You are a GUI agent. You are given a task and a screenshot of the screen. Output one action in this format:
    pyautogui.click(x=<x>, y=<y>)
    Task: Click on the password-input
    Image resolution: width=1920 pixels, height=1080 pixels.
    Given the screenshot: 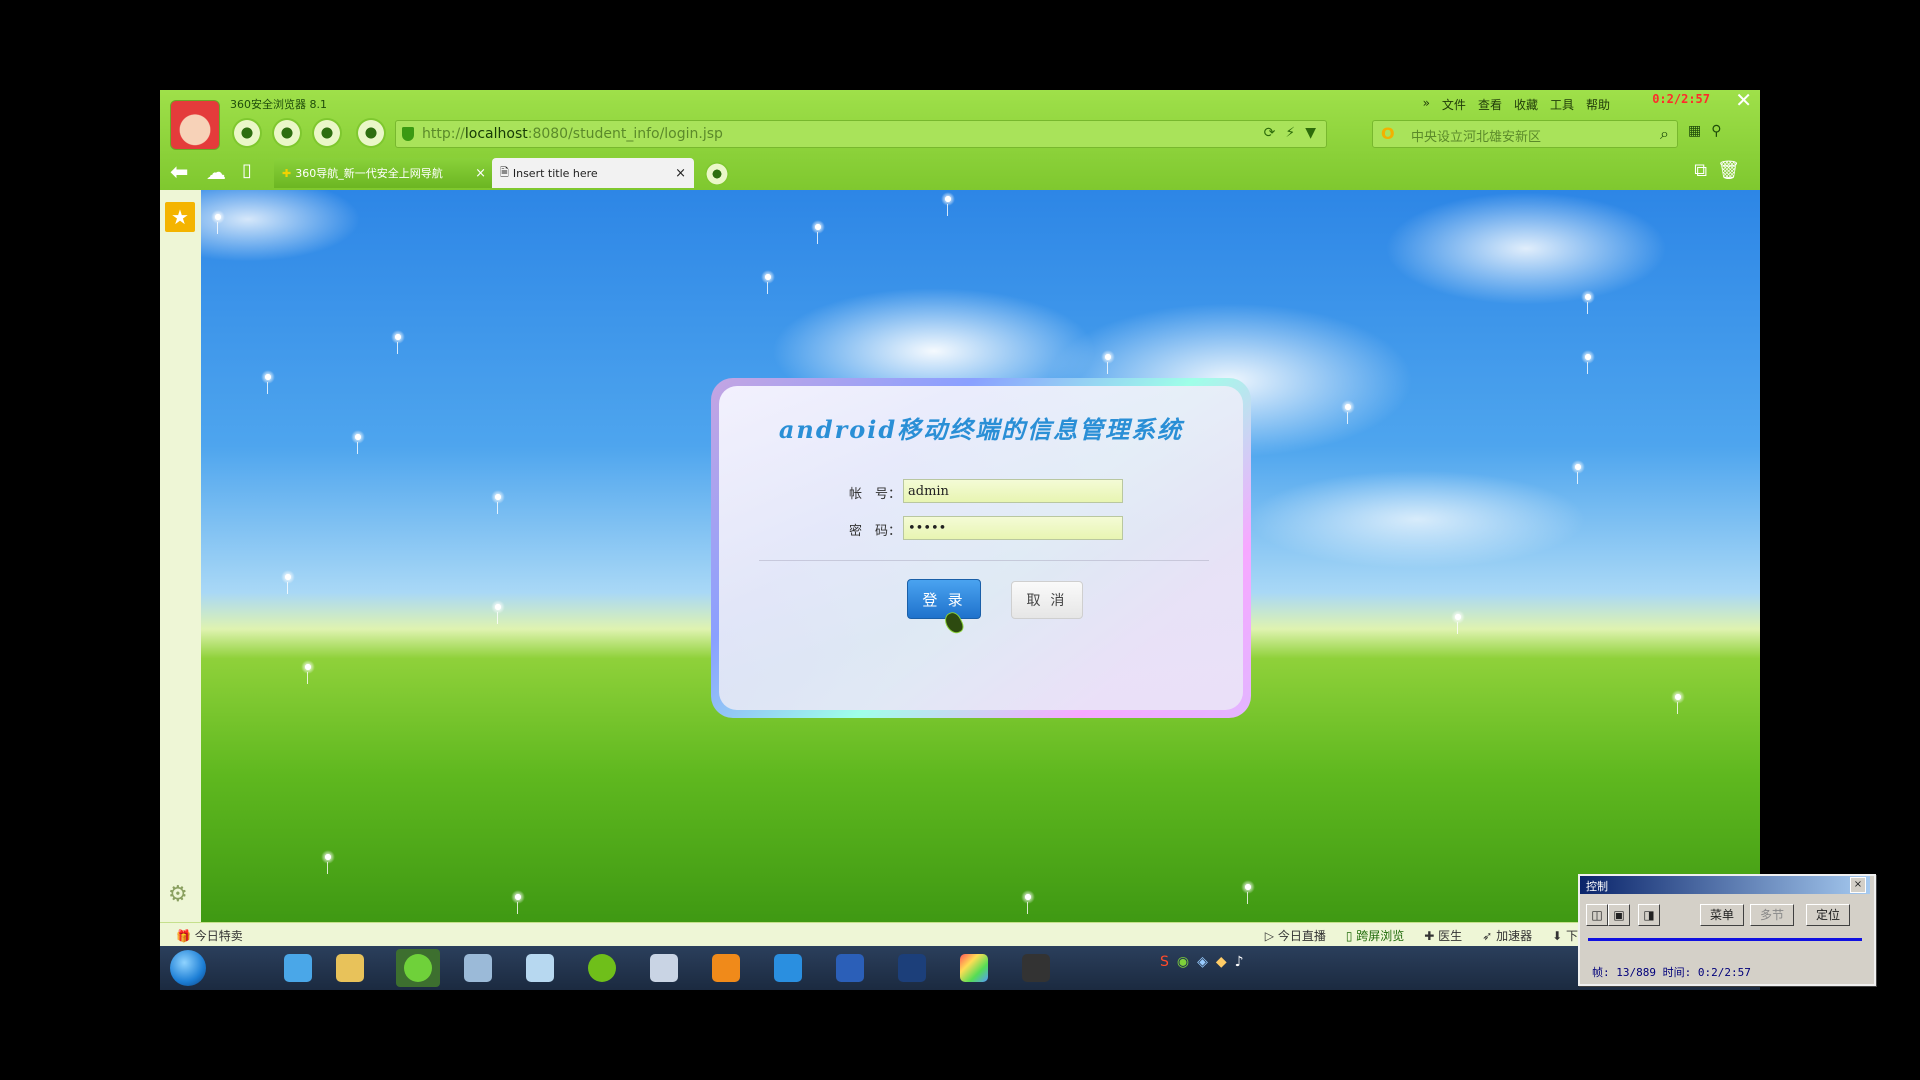 What is the action you would take?
    pyautogui.click(x=1013, y=528)
    